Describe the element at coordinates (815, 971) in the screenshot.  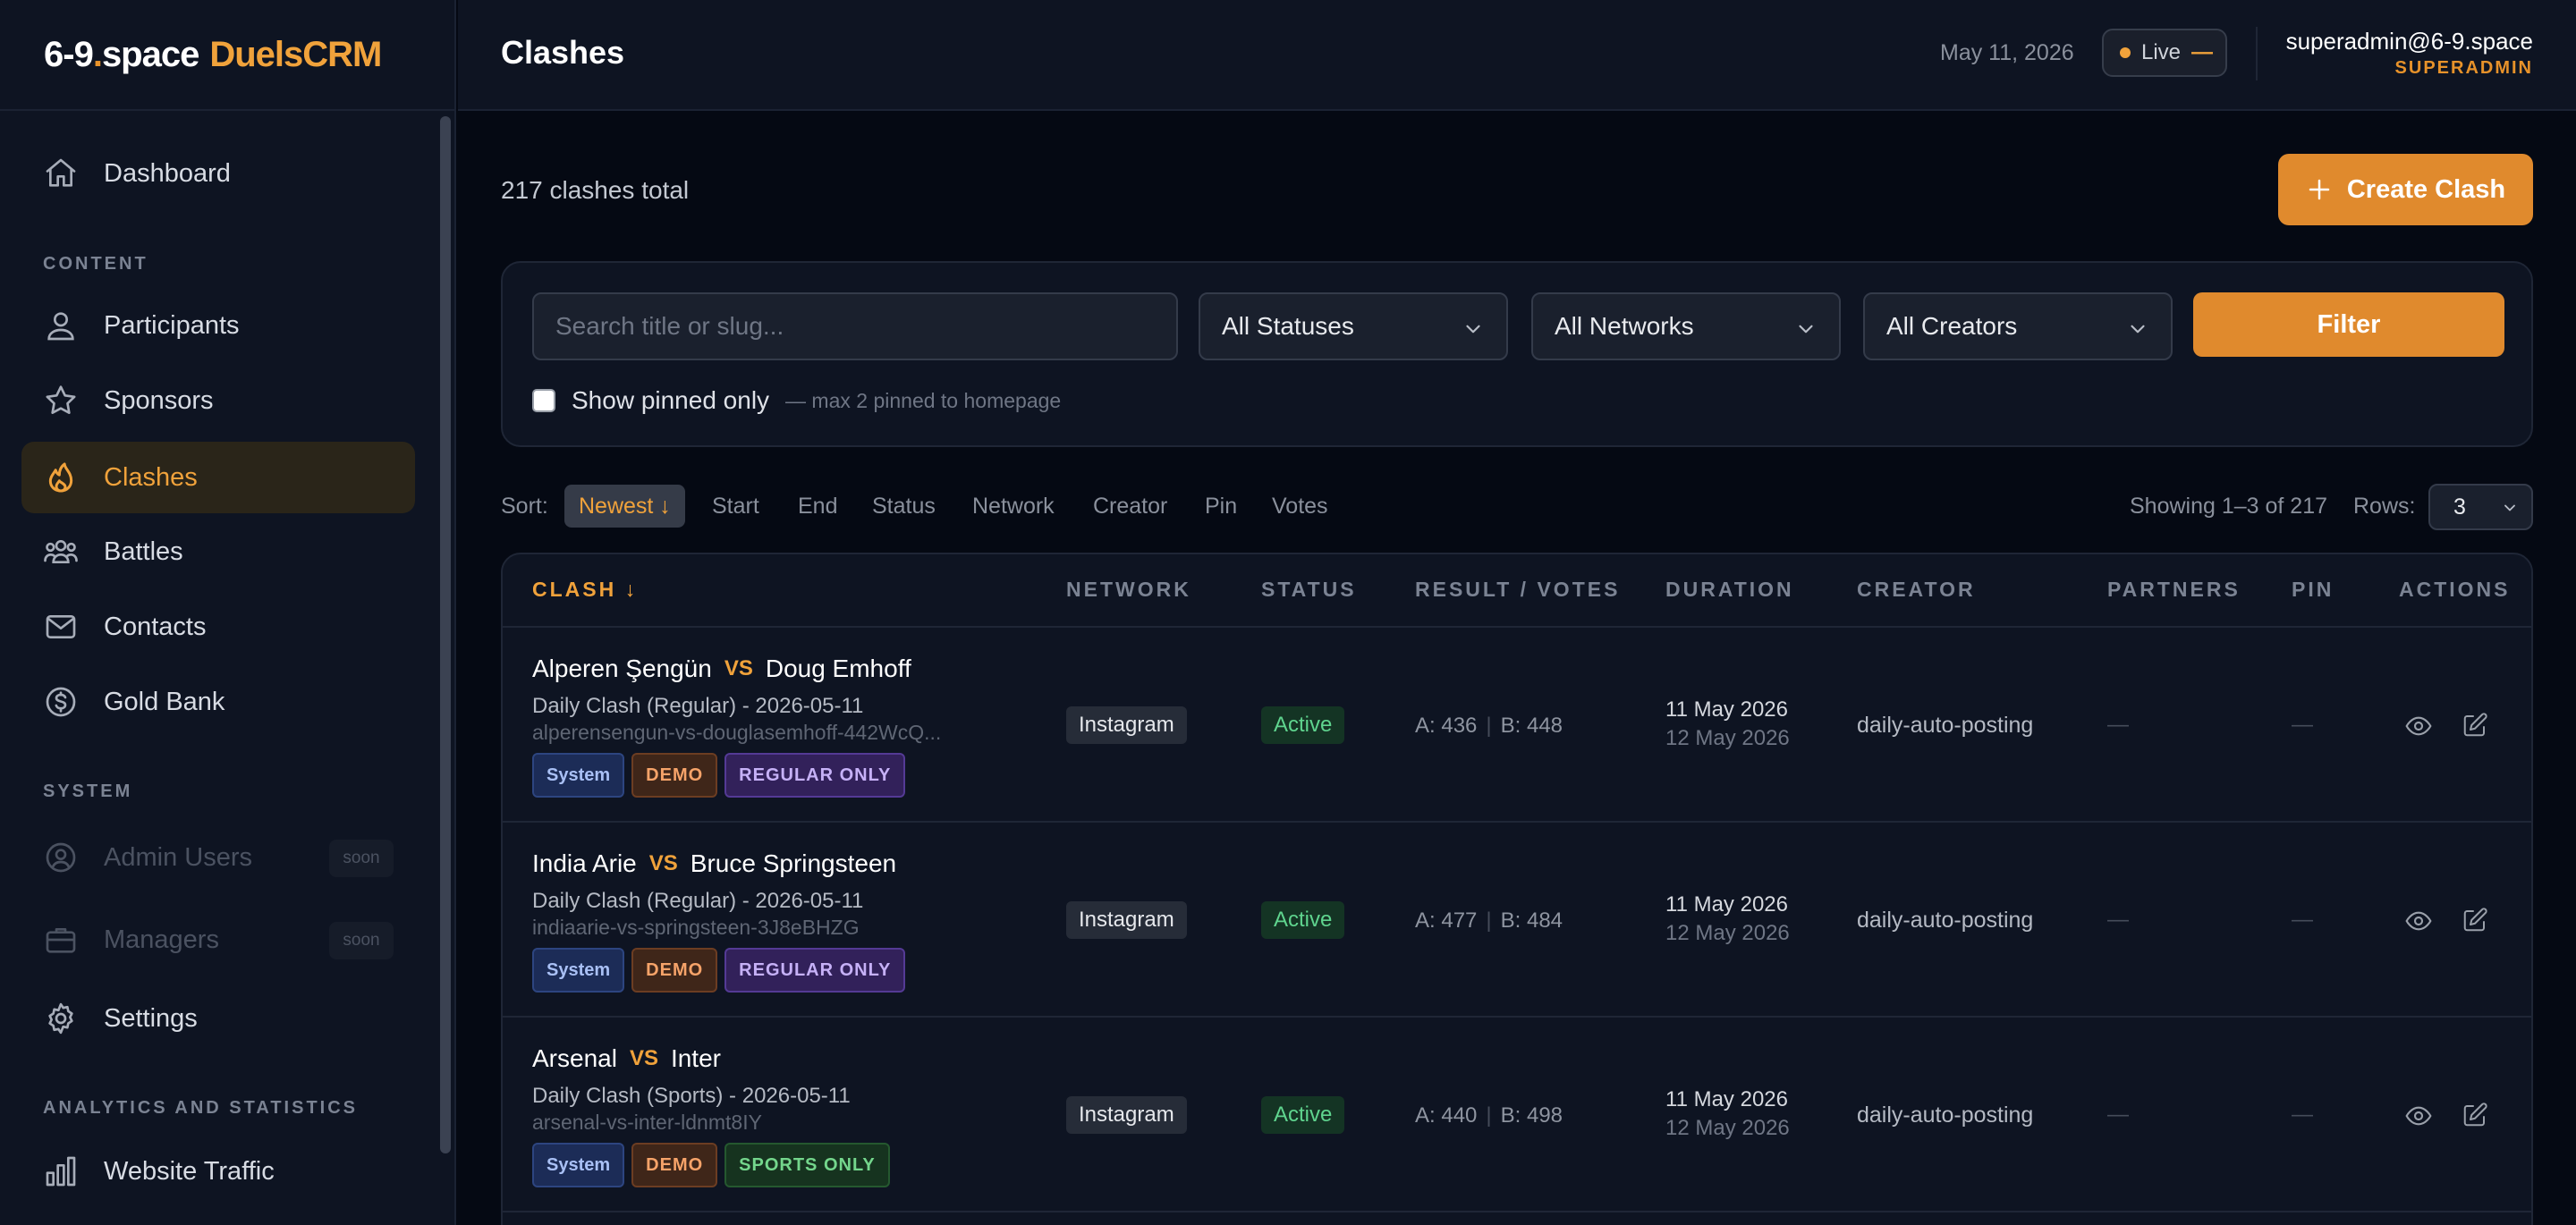
I see `tag-category: REGULAR ONLY` at that location.